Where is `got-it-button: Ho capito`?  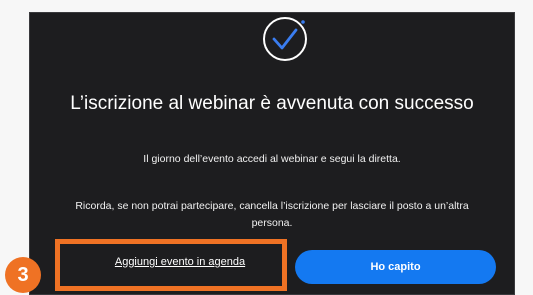
got-it-button: Ho capito is located at coordinates (395, 267).